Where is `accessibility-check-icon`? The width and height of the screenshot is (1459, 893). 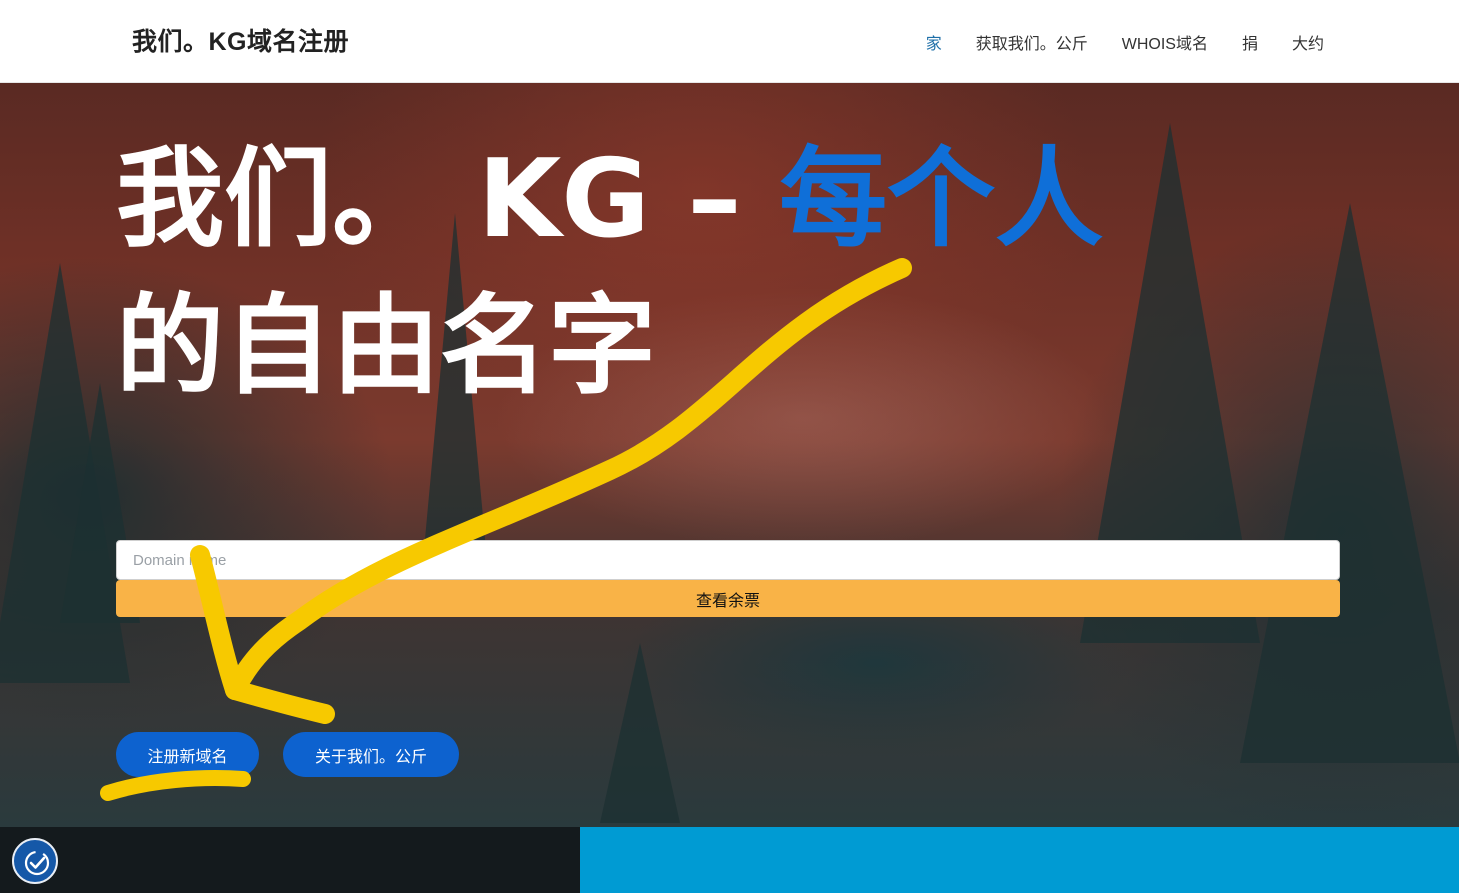
accessibility-check-icon is located at coordinates (35, 861).